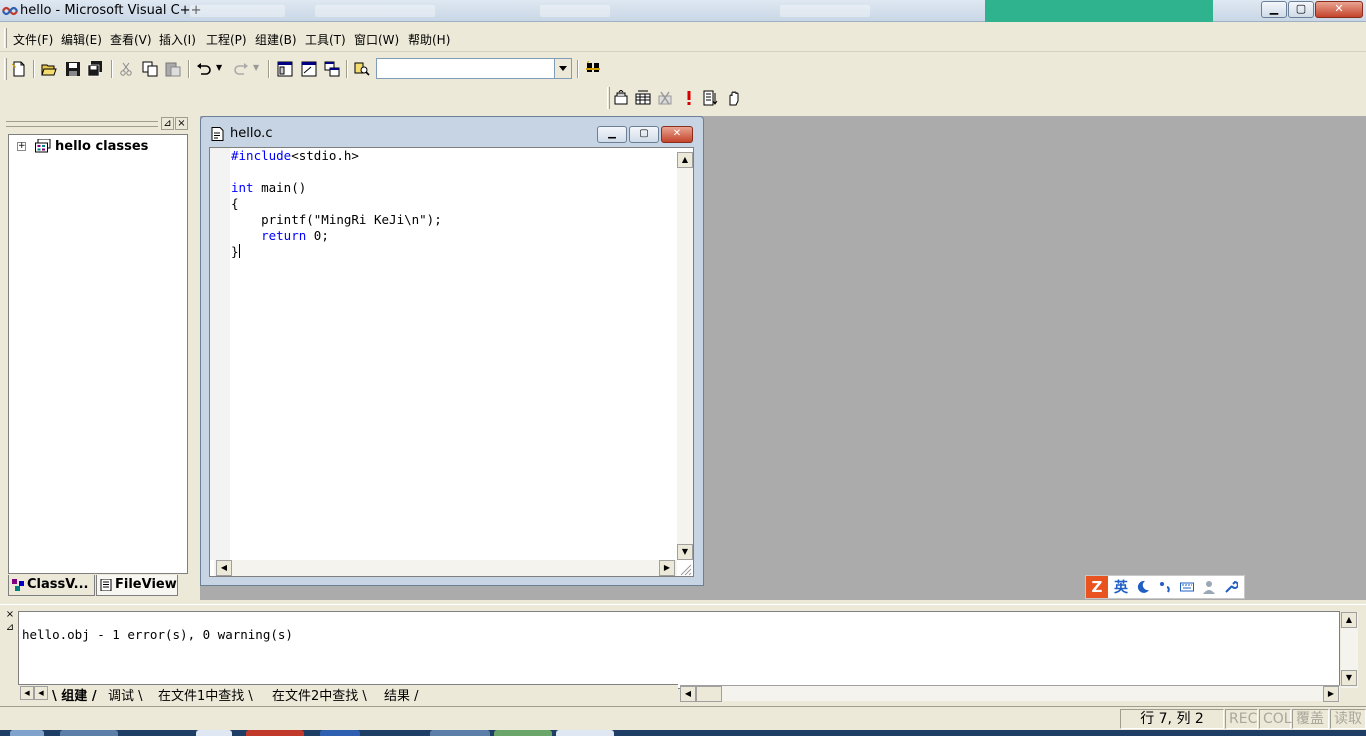  Describe the element at coordinates (1143, 587) in the screenshot. I see `moon-icon` at that location.